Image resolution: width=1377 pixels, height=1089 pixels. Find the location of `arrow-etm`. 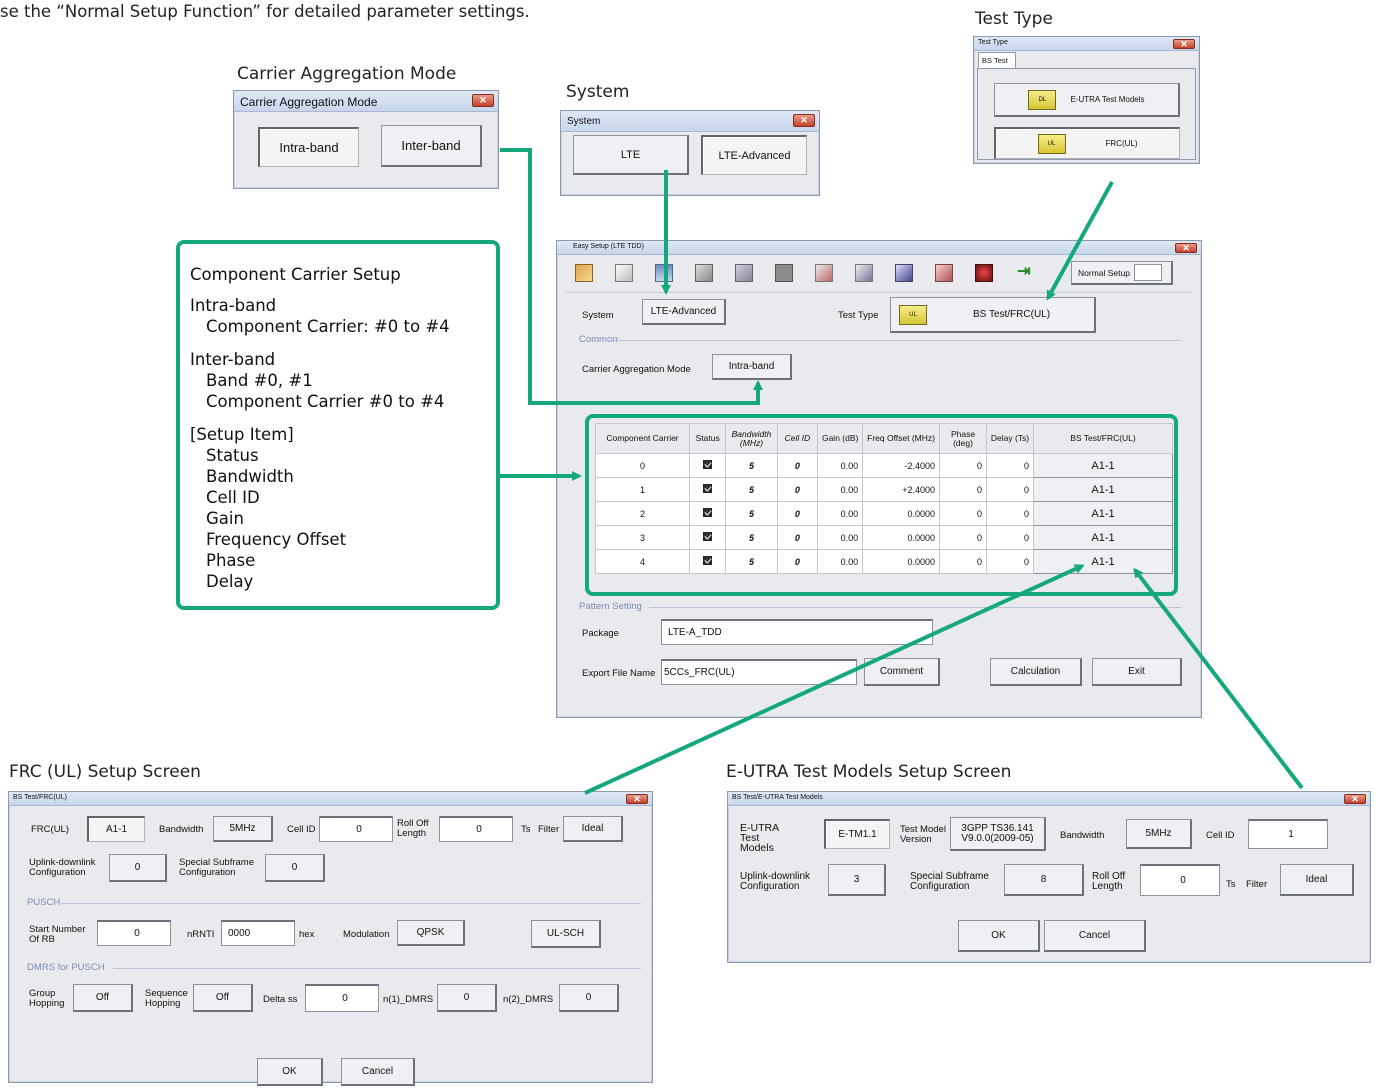

arrow-etm is located at coordinates (1218, 678).